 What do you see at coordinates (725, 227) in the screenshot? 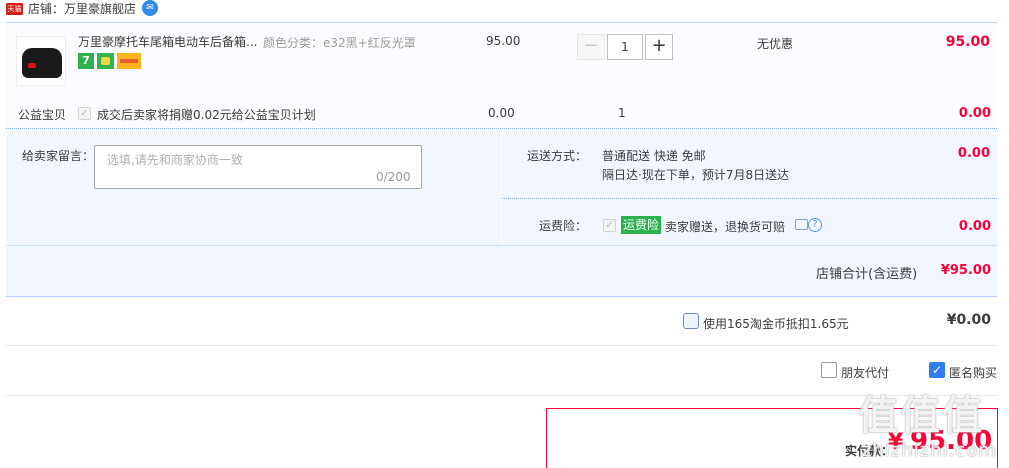
I see `insurance-text: 卖家赠送，退换货可赔` at bounding box center [725, 227].